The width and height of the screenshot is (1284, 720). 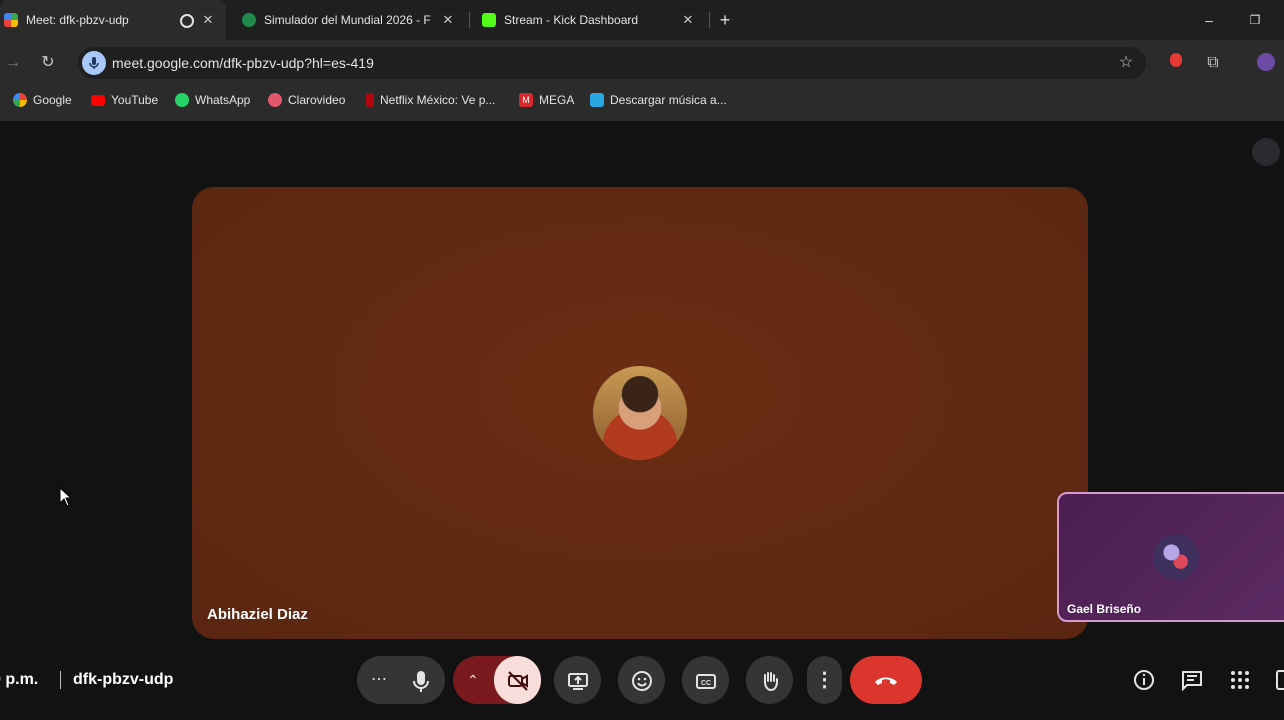 I want to click on leave-call-button, so click(x=886, y=680).